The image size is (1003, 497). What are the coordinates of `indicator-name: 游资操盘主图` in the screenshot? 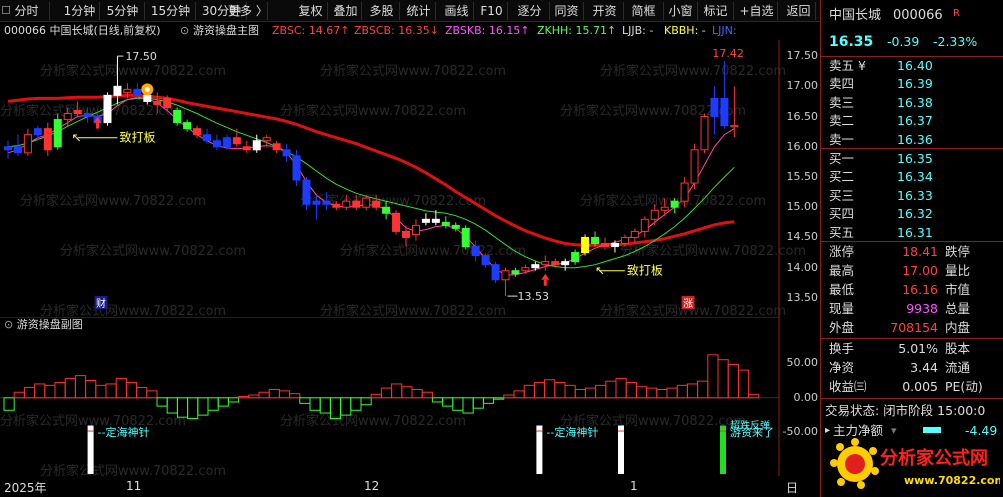 It's located at (226, 31).